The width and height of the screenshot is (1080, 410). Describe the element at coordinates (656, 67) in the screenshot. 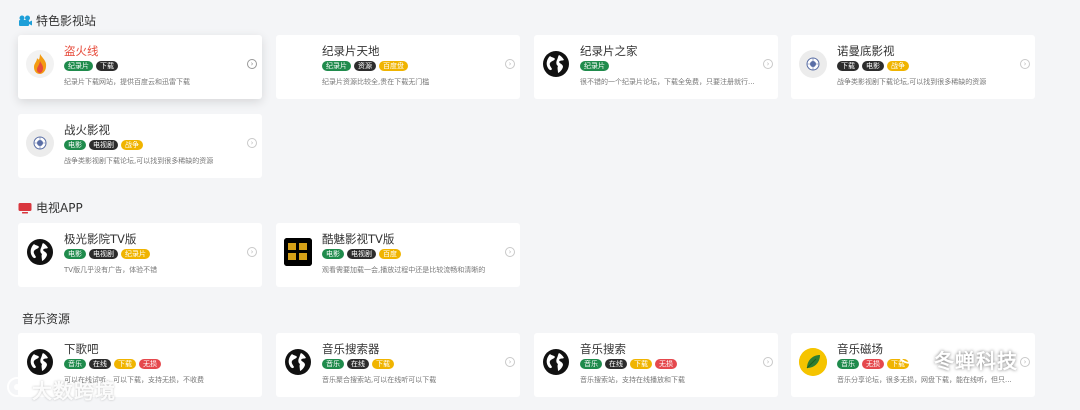

I see `site-card-jilupian-zhijia: 纪录片之家 纪录片 很不错的一个纪录片论坛，下载全免费，只要注册就行... ›` at that location.